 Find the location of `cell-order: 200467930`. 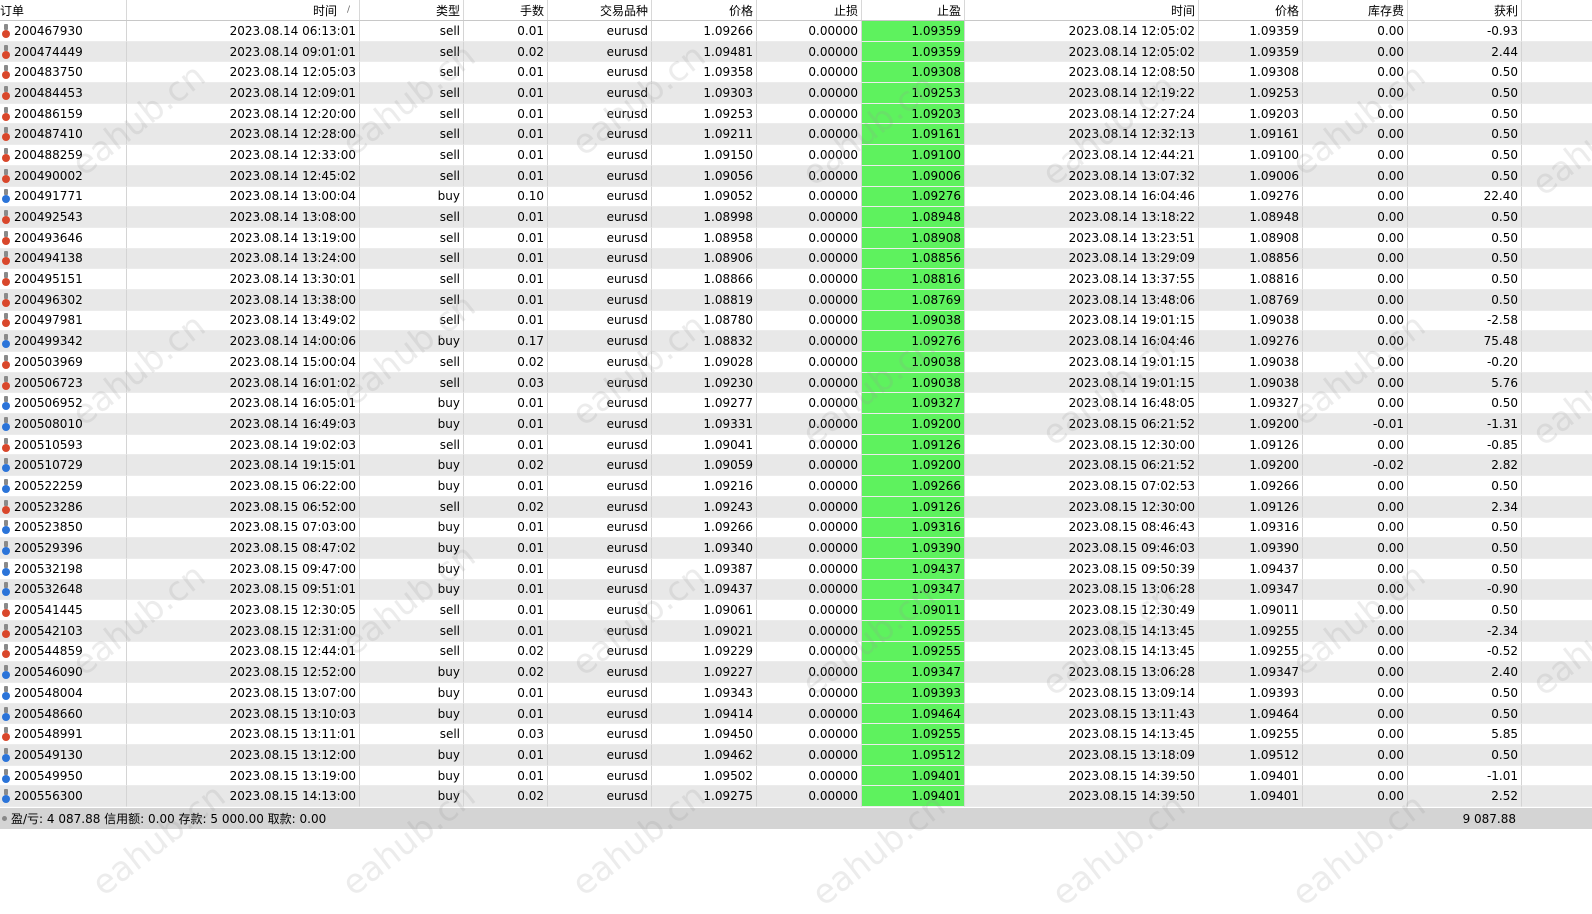

cell-order: 200467930 is located at coordinates (63, 31).